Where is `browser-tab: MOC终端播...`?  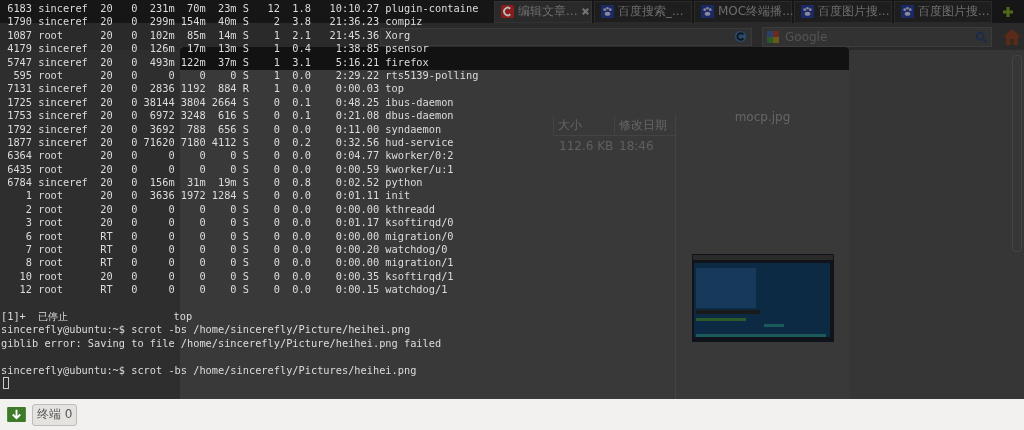
browser-tab: MOC终端播... is located at coordinates (743, 11).